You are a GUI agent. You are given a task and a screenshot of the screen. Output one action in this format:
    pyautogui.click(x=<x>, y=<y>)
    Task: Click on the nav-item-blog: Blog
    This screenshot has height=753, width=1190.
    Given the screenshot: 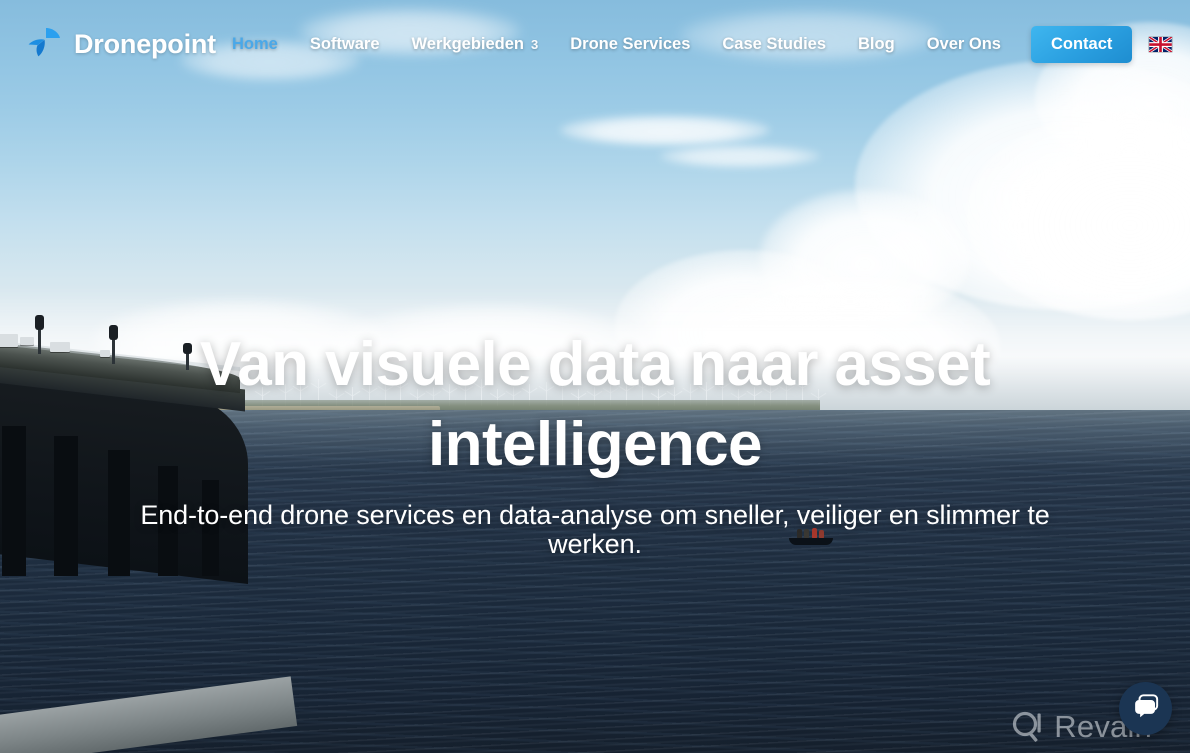 What is the action you would take?
    pyautogui.click(x=876, y=44)
    